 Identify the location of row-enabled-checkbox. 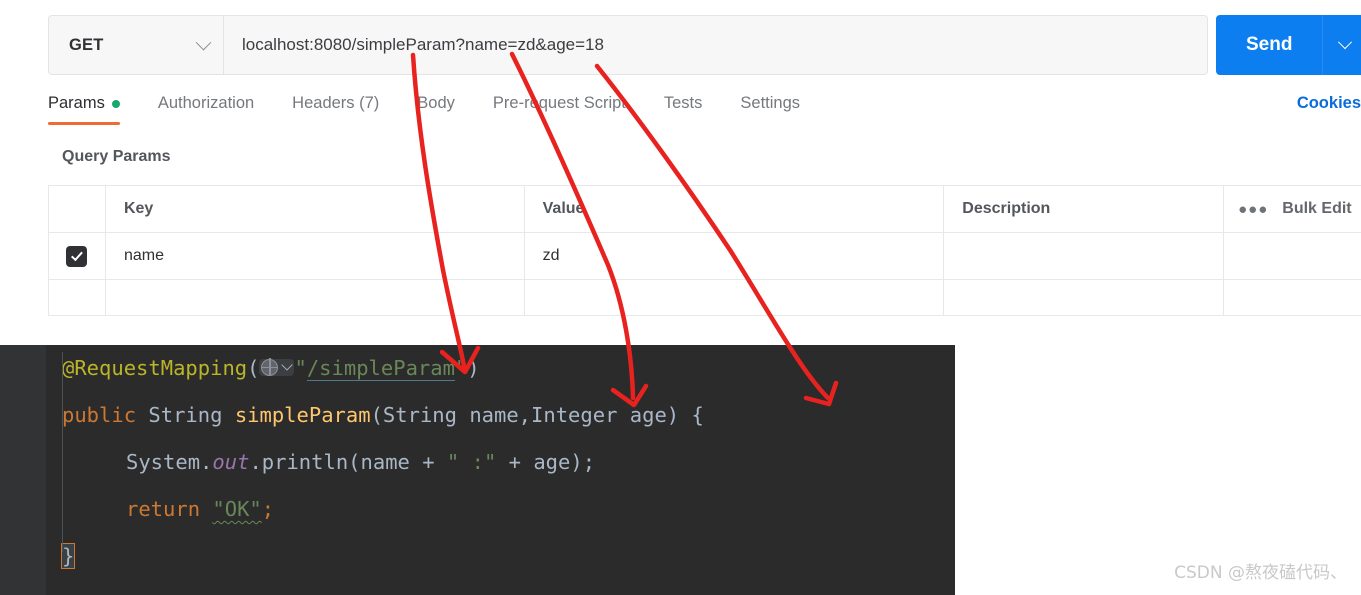
(77, 256).